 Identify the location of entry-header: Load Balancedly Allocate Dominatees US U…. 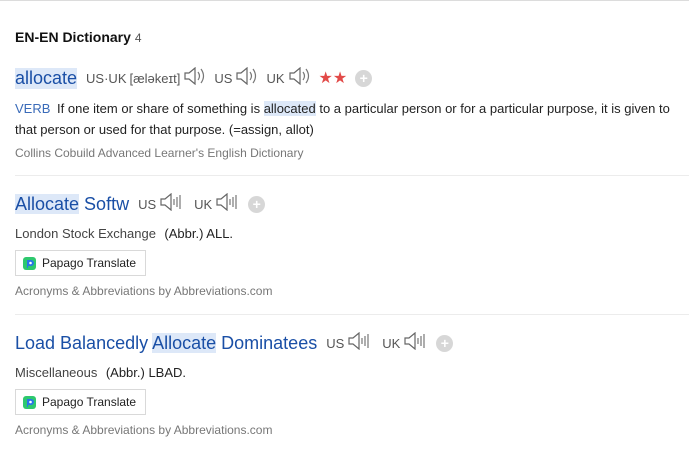
(352, 343).